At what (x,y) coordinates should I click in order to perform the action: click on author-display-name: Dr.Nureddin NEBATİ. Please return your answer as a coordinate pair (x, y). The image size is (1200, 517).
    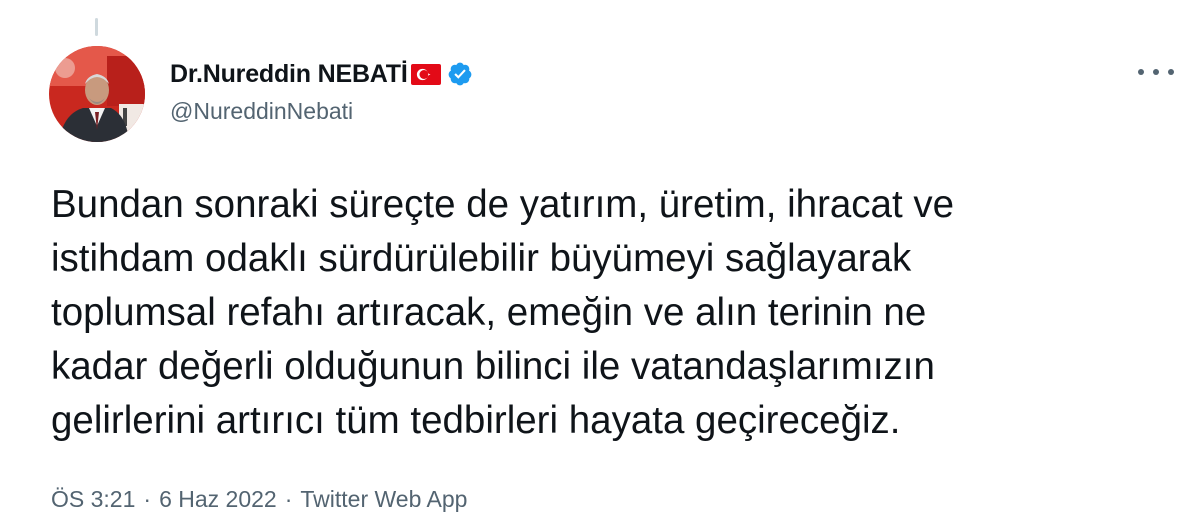
    Looking at the image, I should click on (289, 74).